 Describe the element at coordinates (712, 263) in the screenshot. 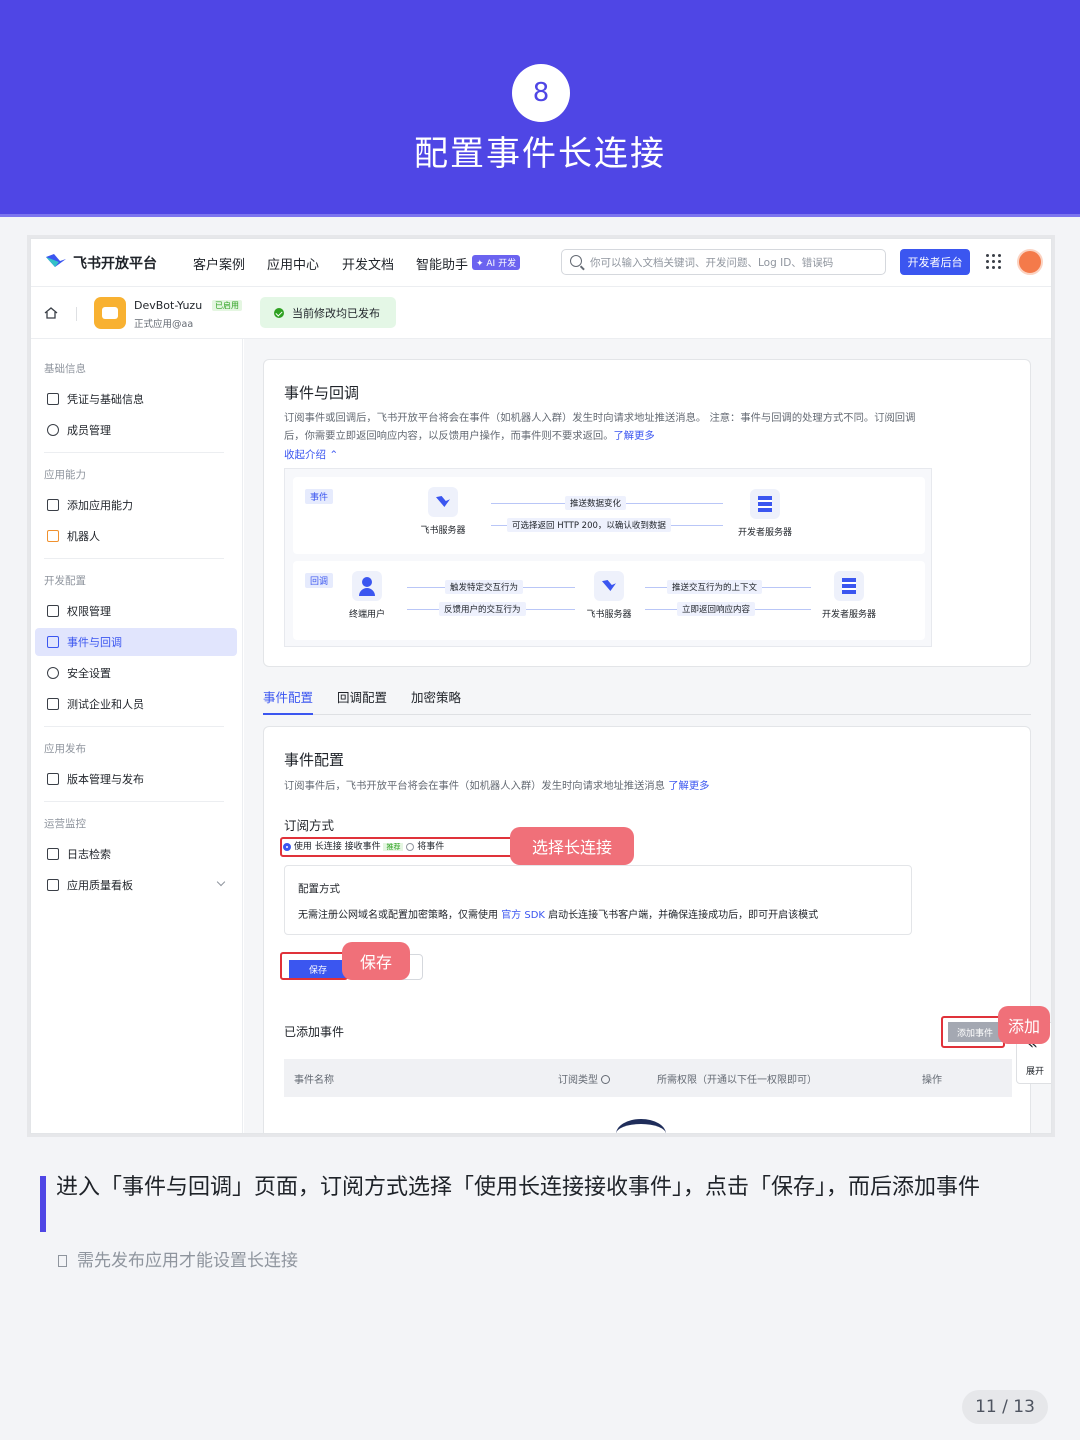

I see `search-placeholder: 你可以输入文档关键词、开发问题、Log ID、错误码` at that location.